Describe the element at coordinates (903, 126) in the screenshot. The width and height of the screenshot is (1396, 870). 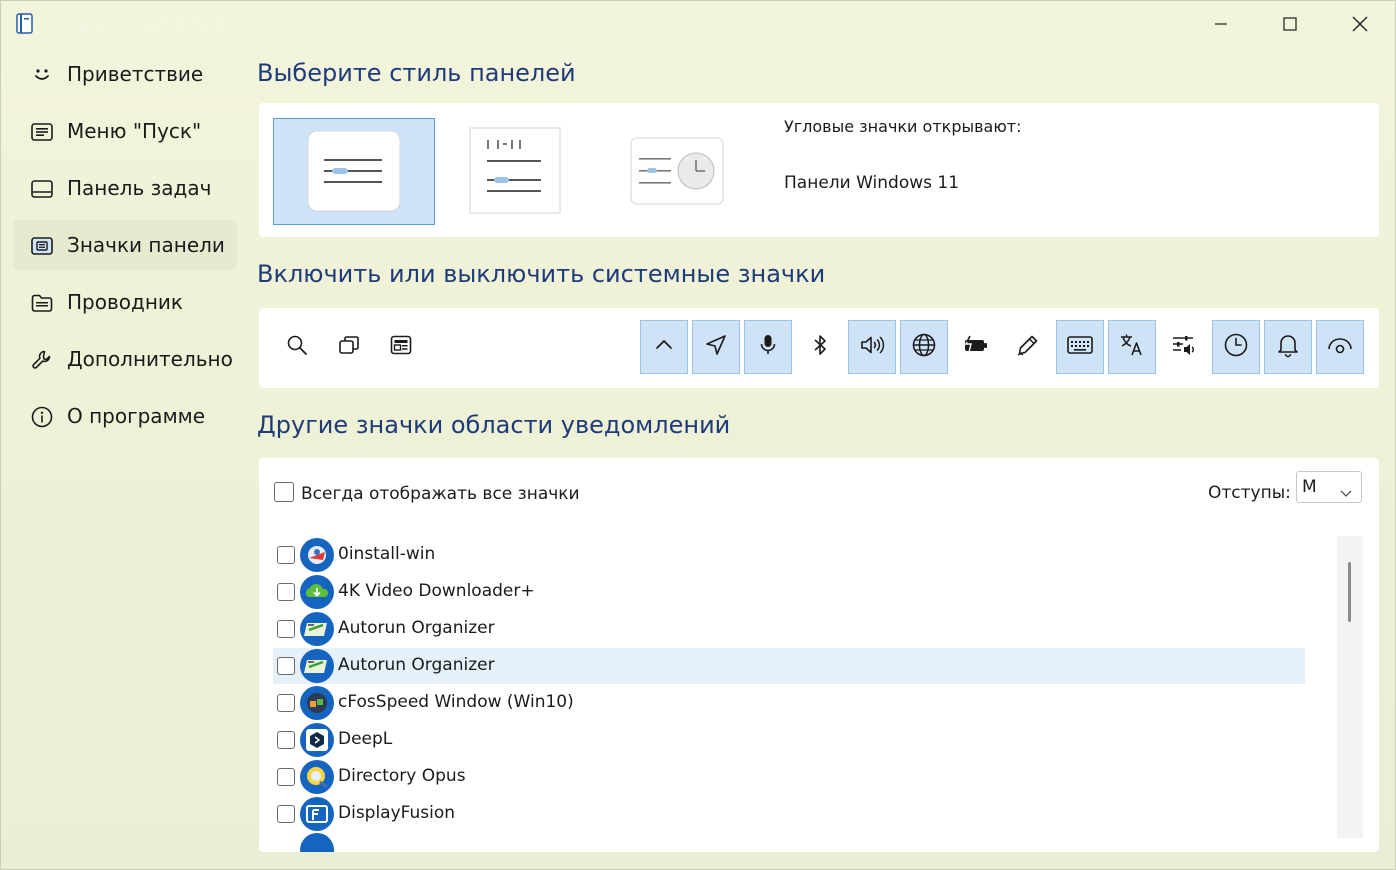
I see `corner-icons-label: Угловые значки открывают:` at that location.